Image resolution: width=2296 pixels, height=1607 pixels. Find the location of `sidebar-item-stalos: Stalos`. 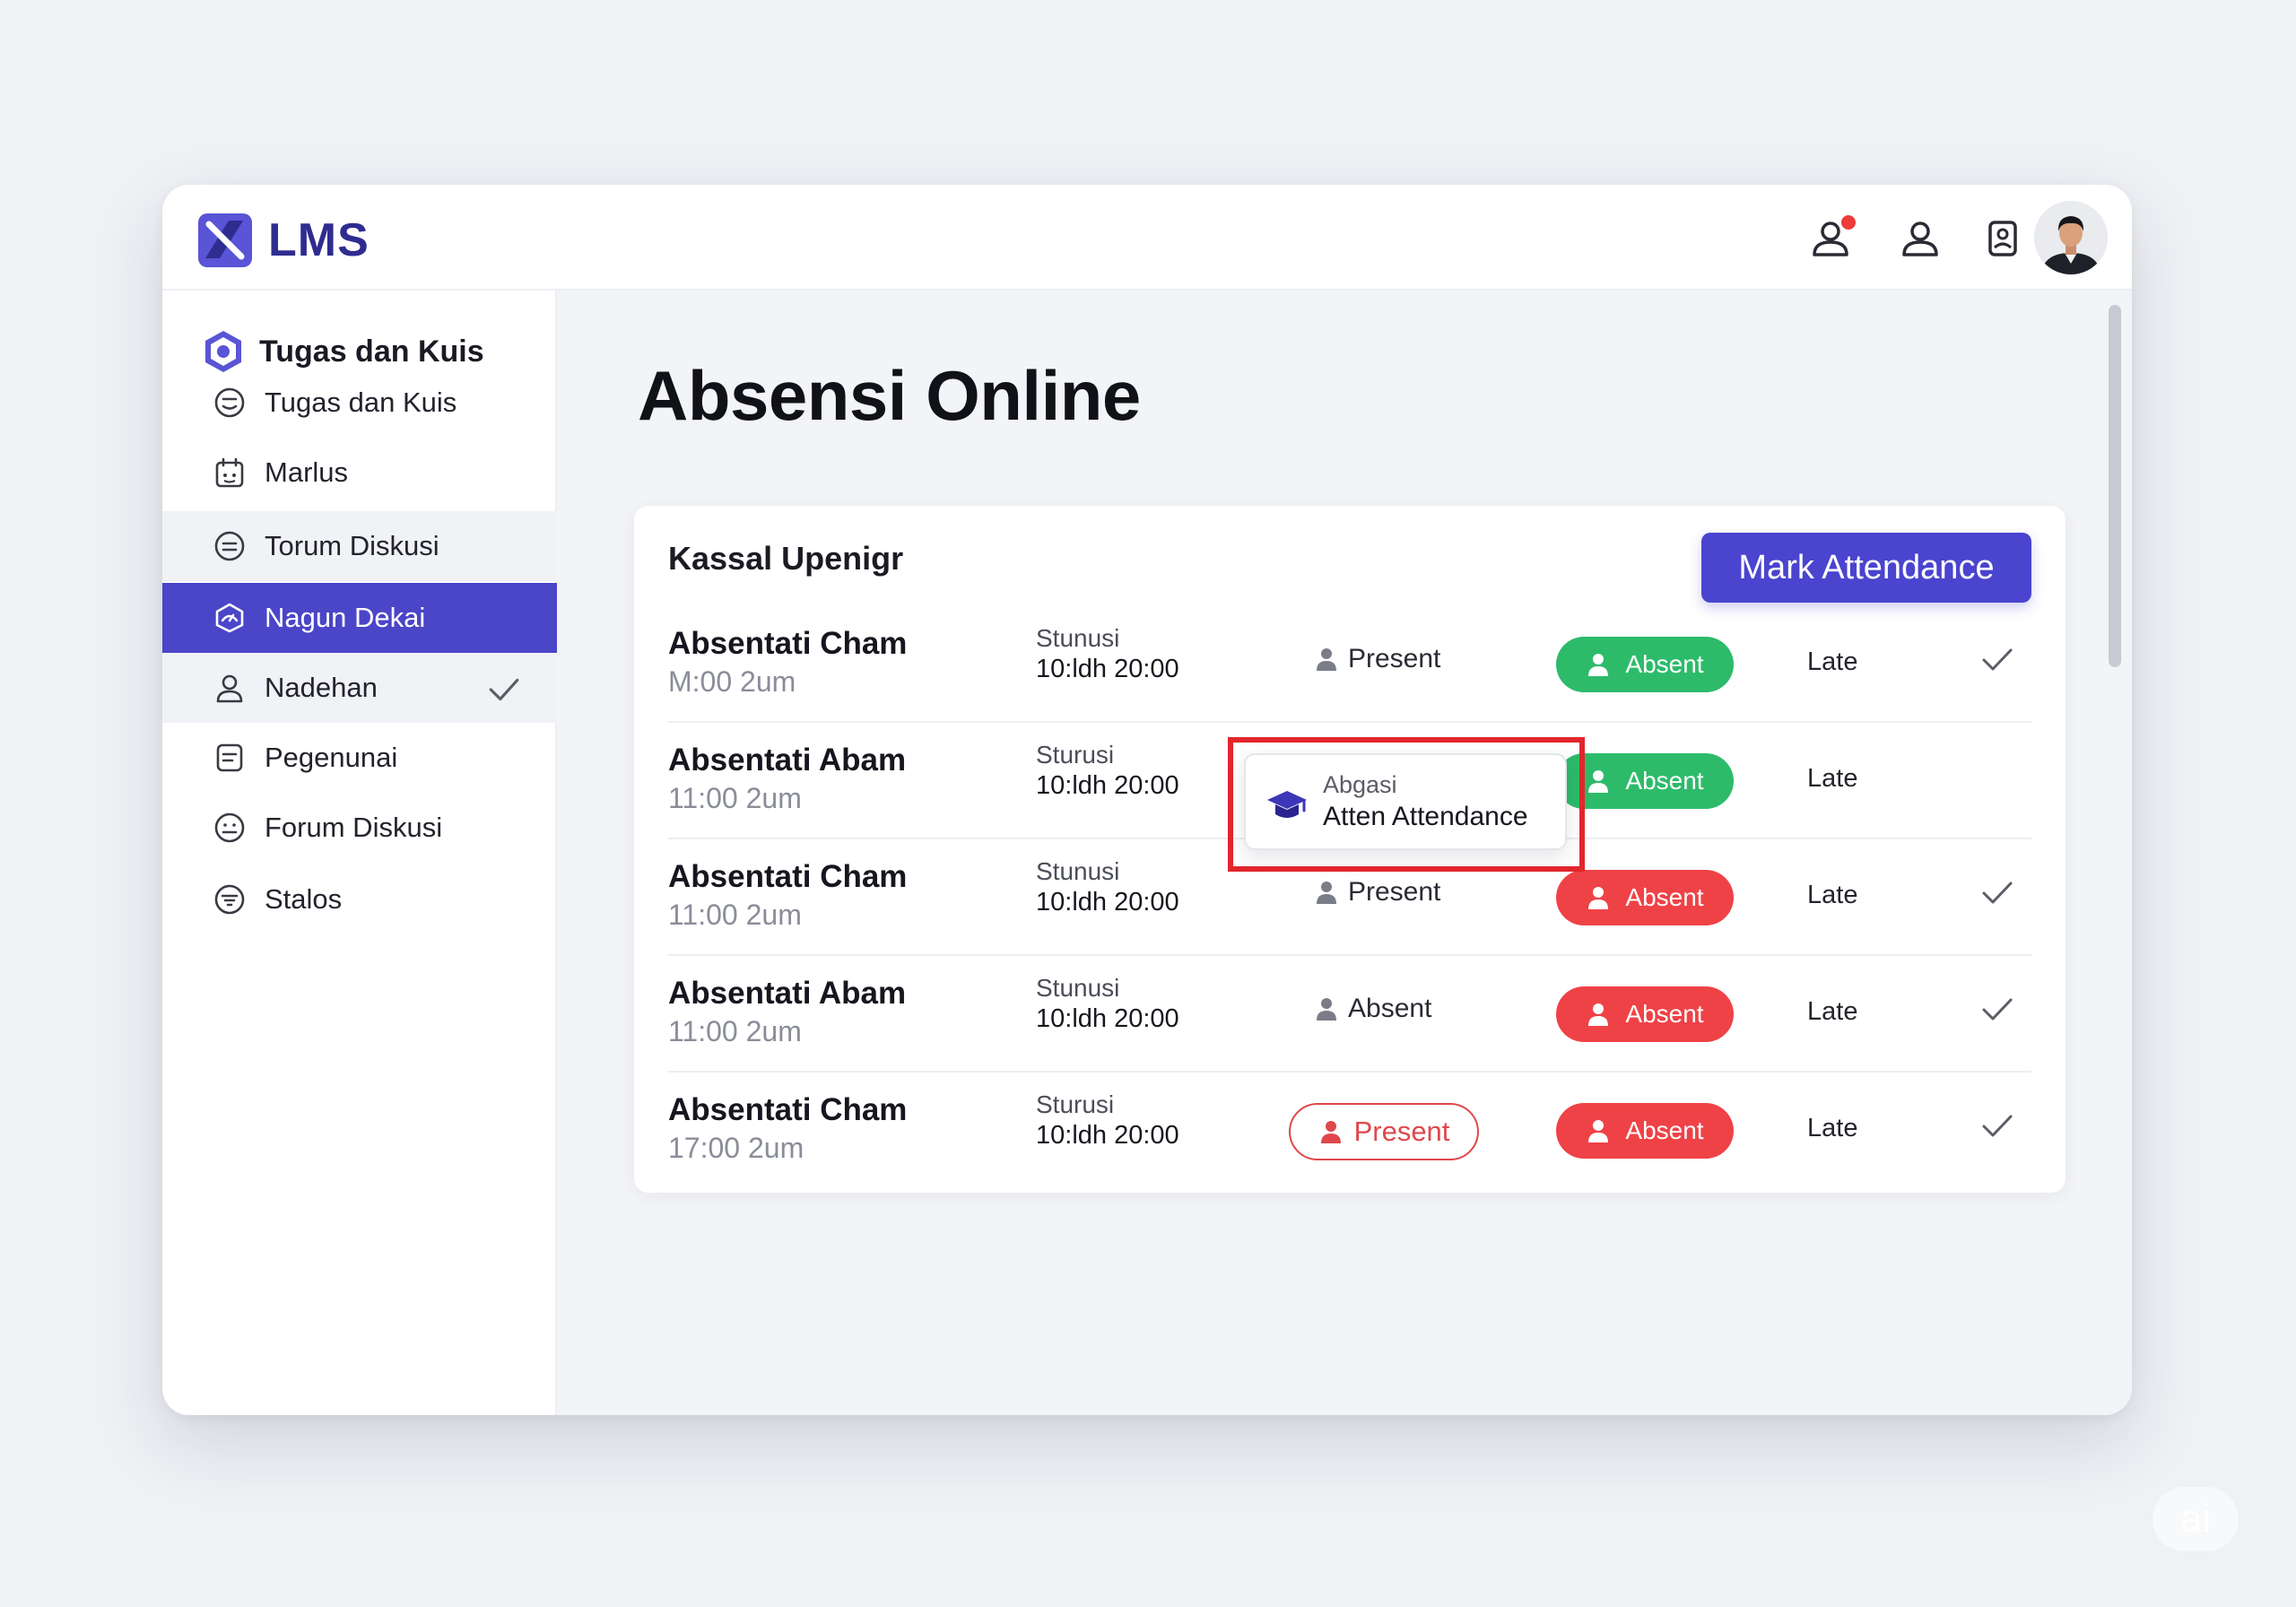

sidebar-item-stalos: Stalos is located at coordinates (359, 899).